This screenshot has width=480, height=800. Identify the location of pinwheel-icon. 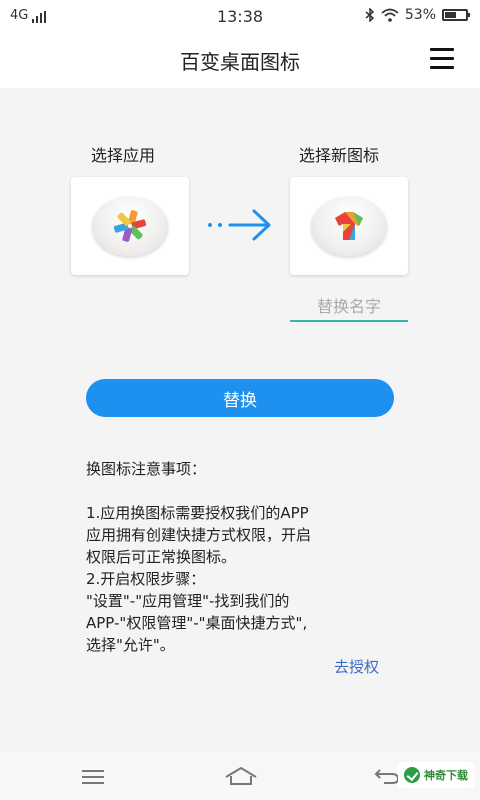
(130, 226).